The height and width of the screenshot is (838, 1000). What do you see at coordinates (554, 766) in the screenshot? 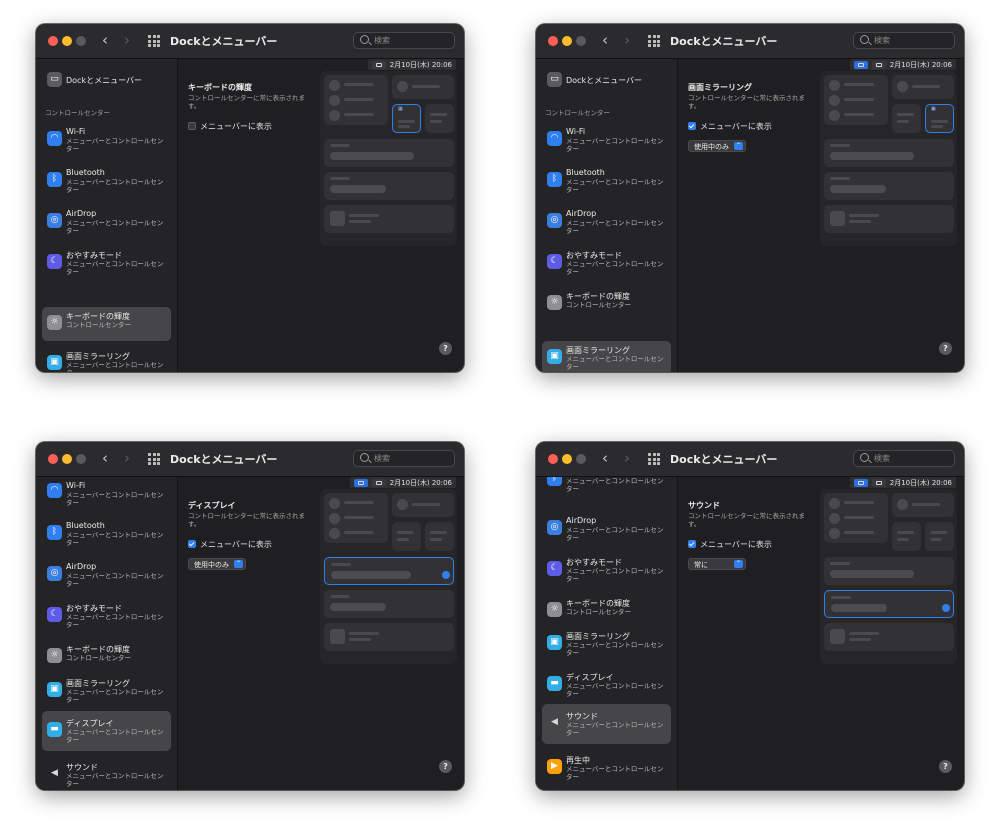
I see `play-icon: ▶` at bounding box center [554, 766].